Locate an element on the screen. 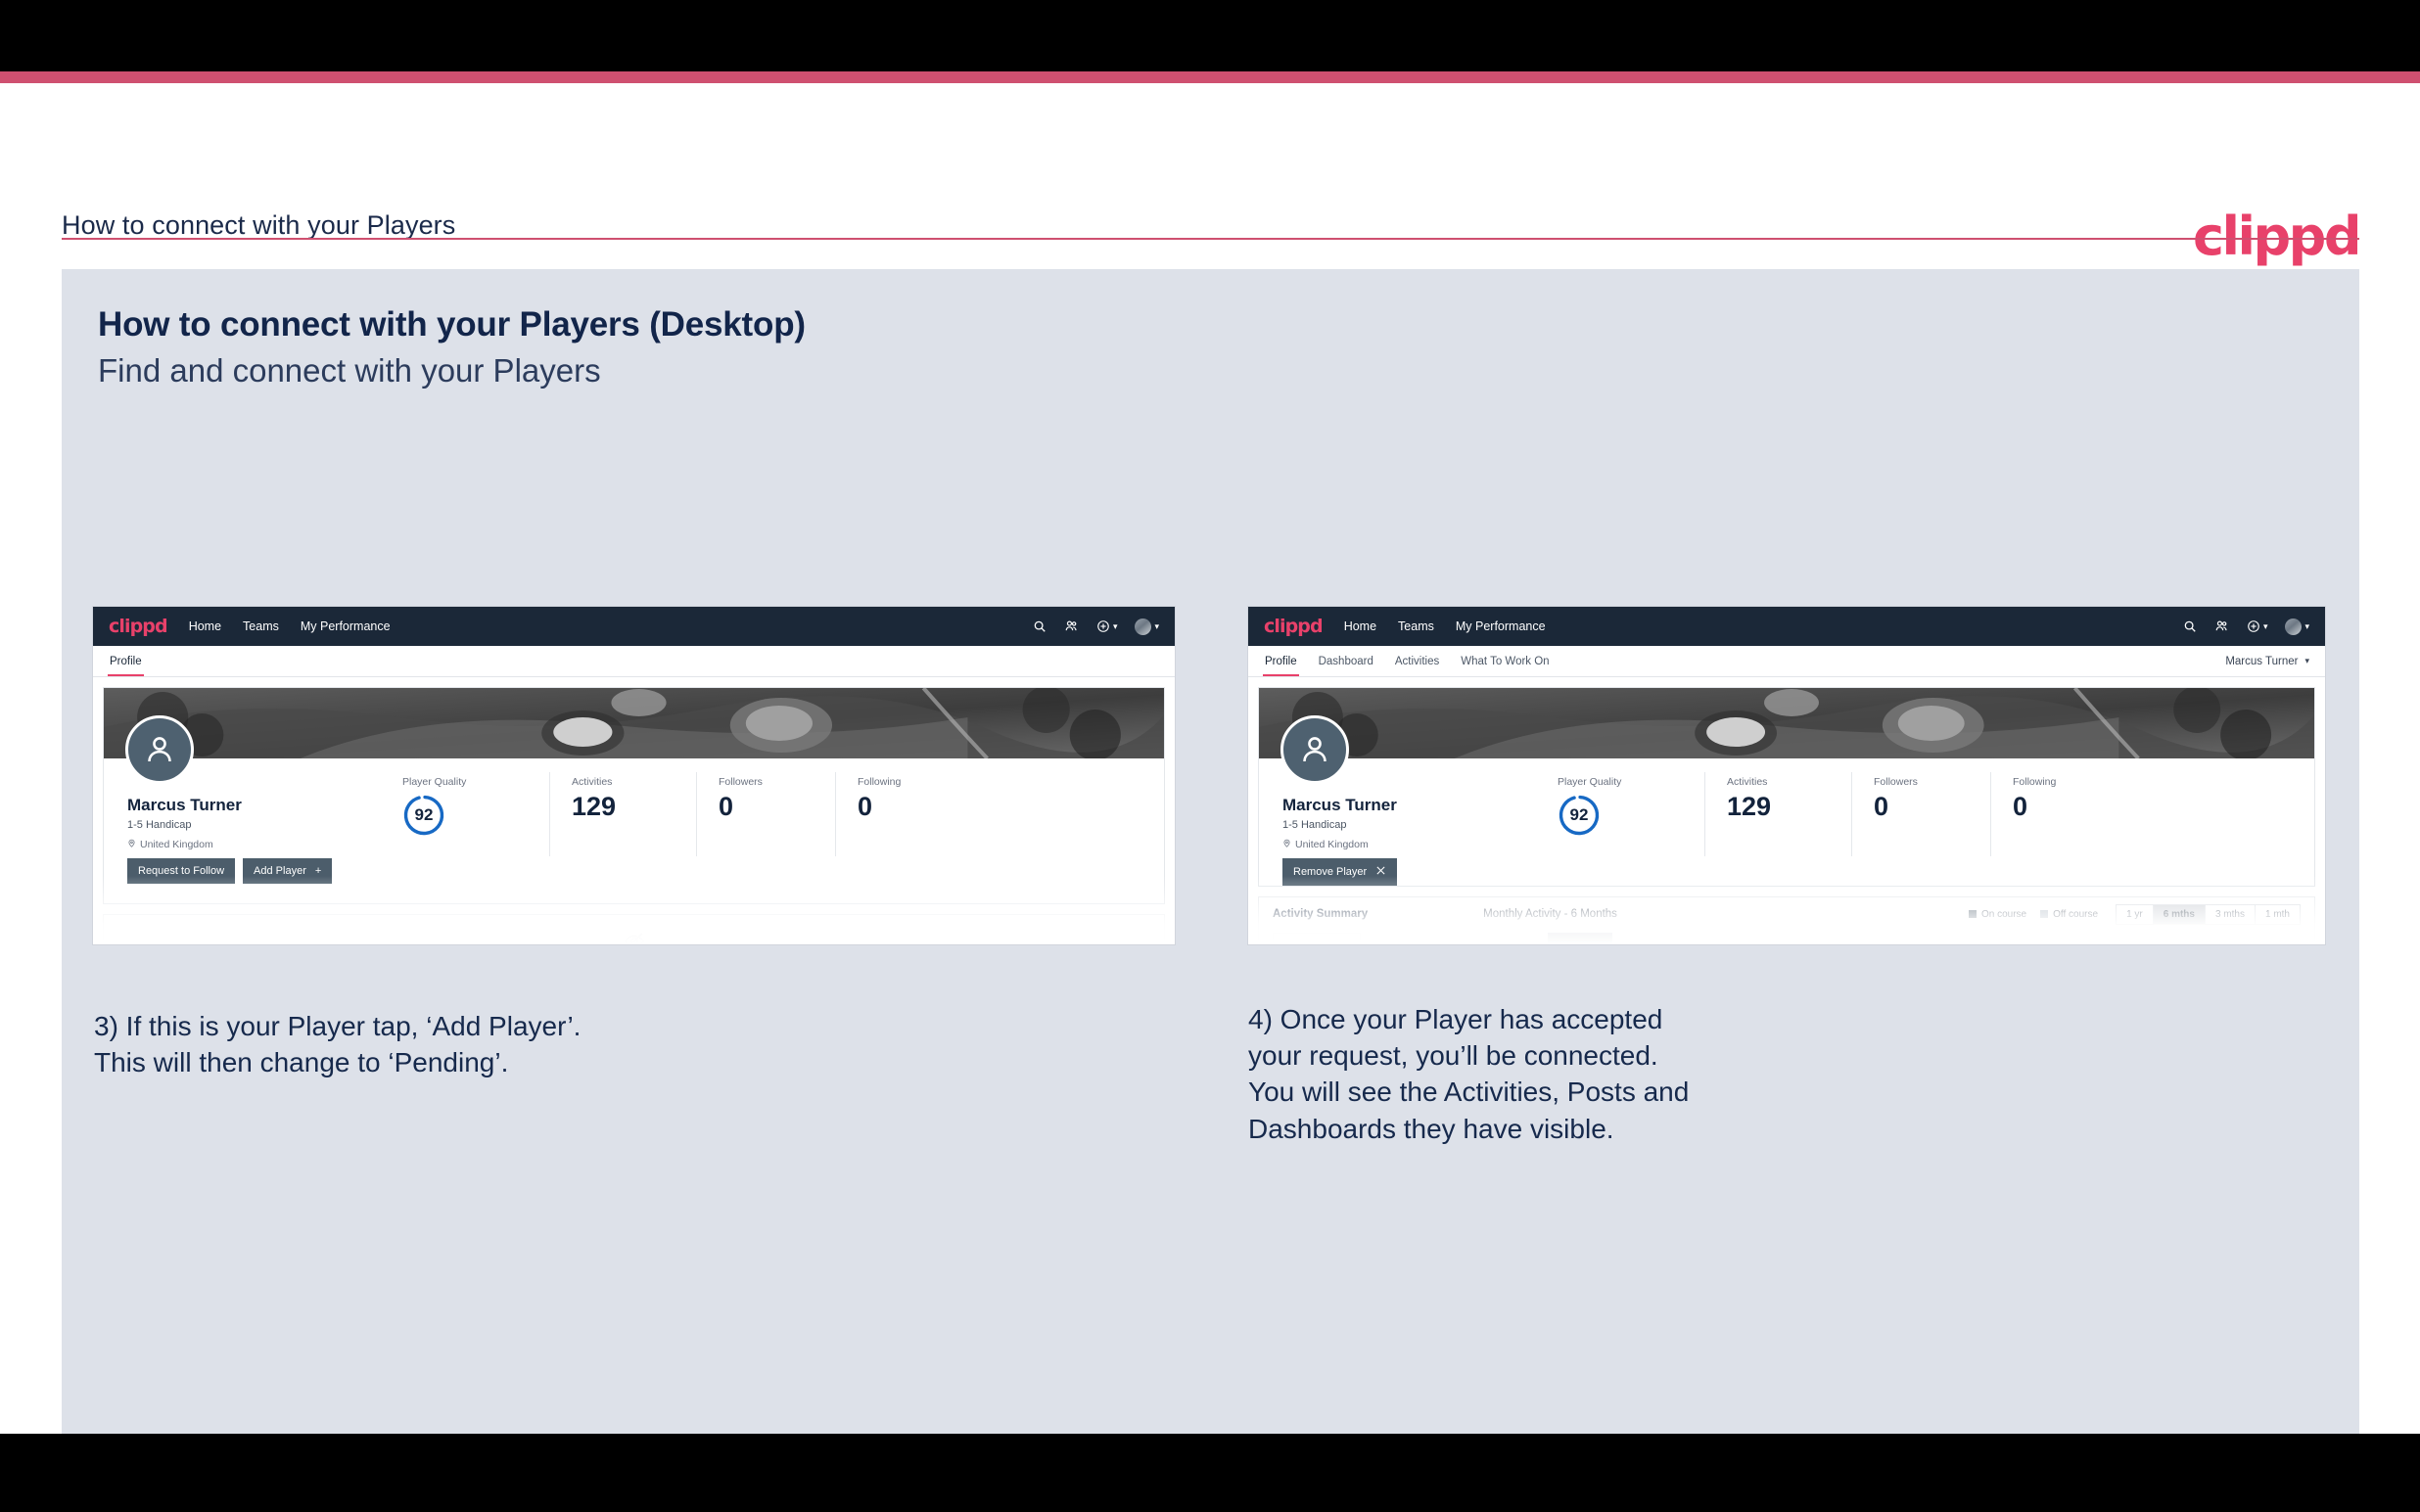 The width and height of the screenshot is (2420, 1512). plus-icon: + is located at coordinates (318, 871).